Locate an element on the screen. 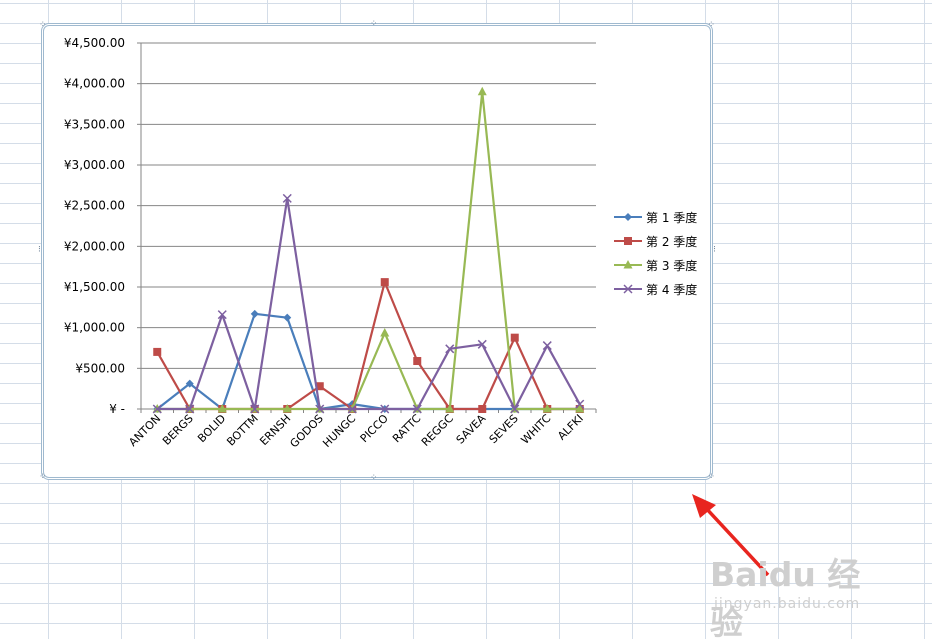 Image resolution: width=932 pixels, height=644 pixels. watermark-url: jingyan.baidu.com is located at coordinates (787, 604).